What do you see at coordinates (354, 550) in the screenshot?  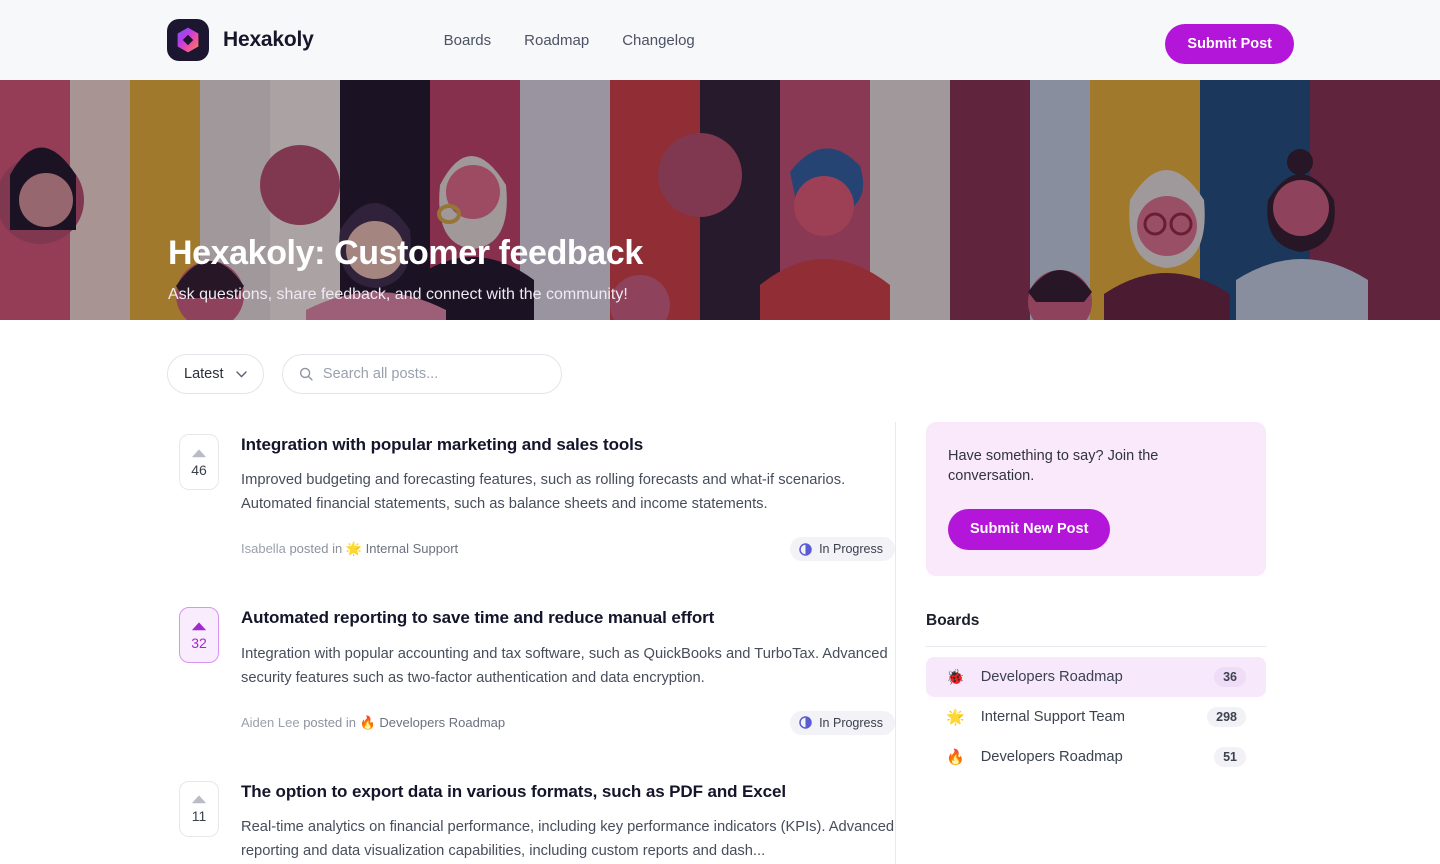 I see `board-emoji-icon: 🌟` at bounding box center [354, 550].